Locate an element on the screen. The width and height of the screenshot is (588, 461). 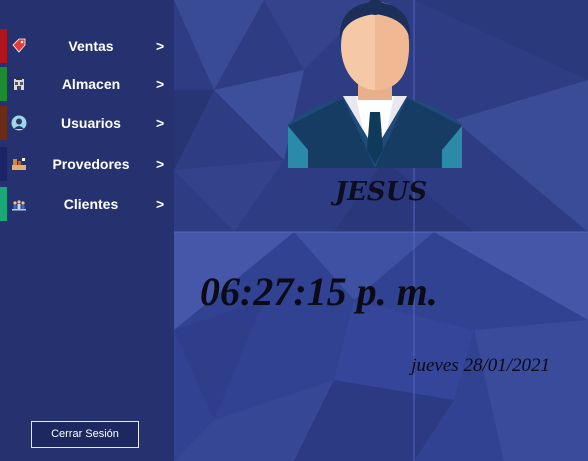
clock-date: jueves 28/01/2021 is located at coordinates (480, 365).